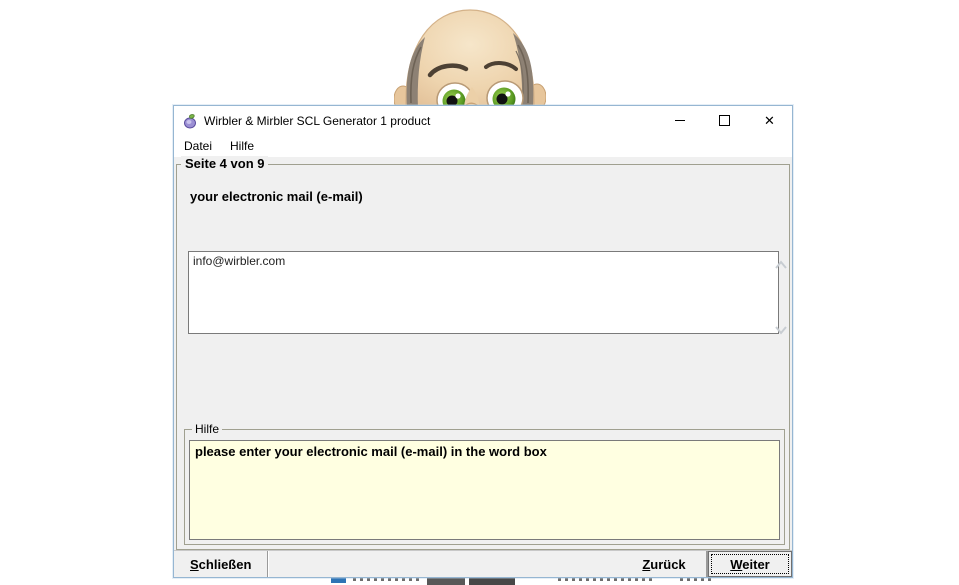 This screenshot has width=959, height=585. Describe the element at coordinates (756, 564) in the screenshot. I see `next-button-label: eiter` at that location.